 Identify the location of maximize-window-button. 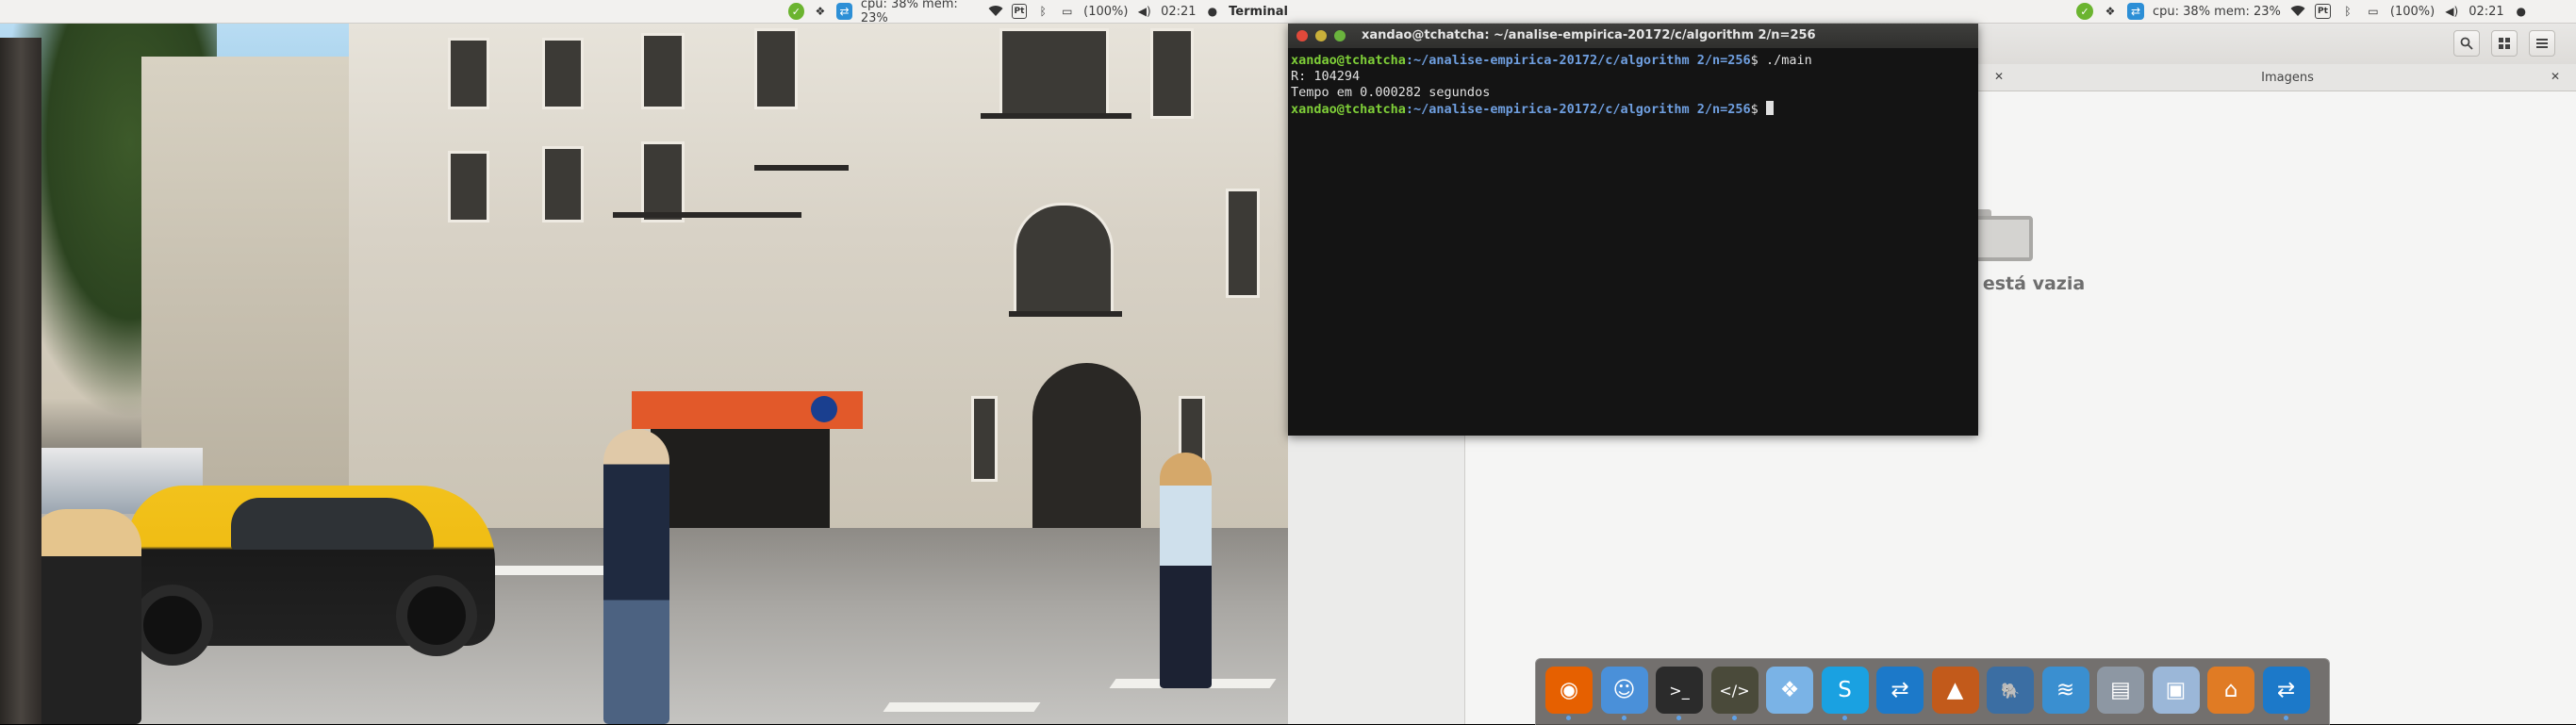
(1340, 36).